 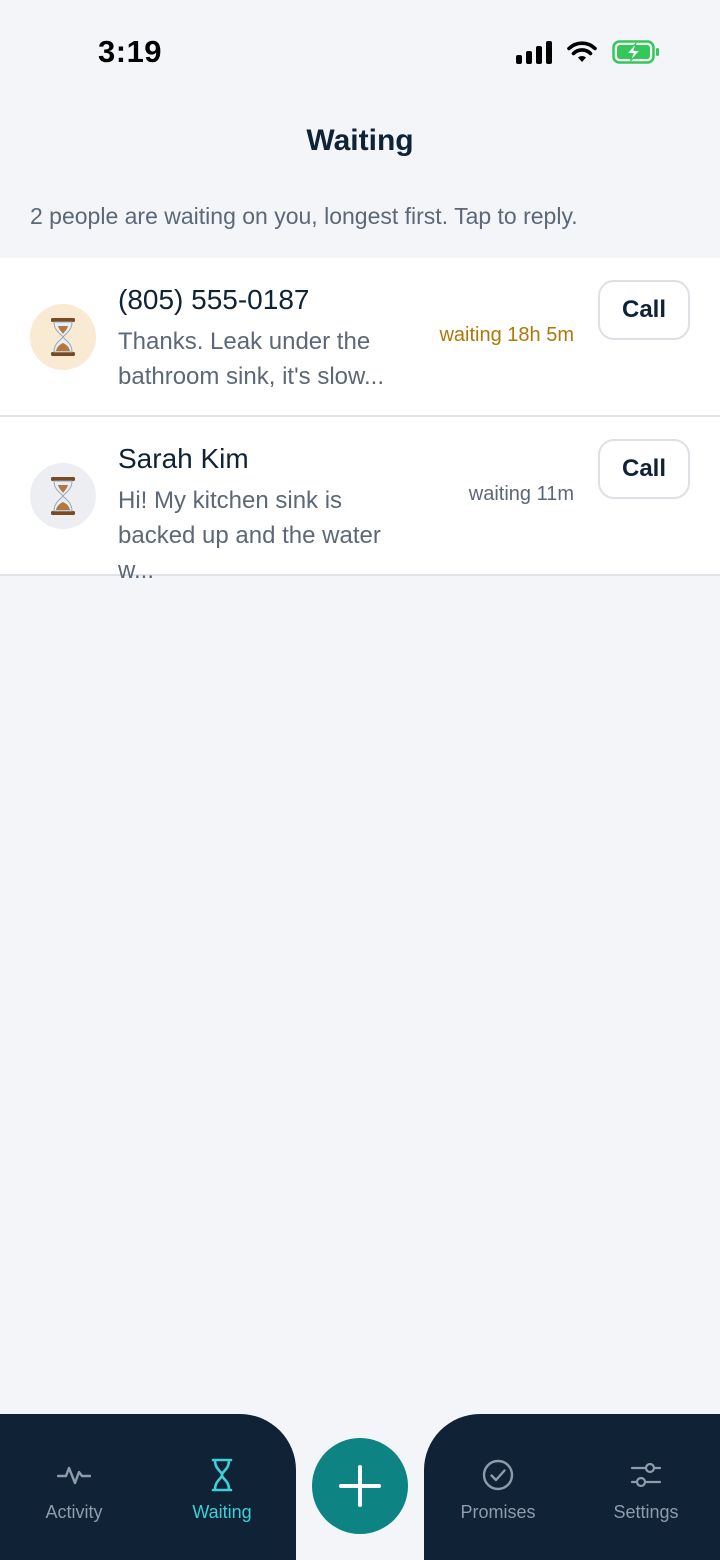 What do you see at coordinates (506, 335) in the screenshot?
I see `waiting-time: waiting 18h 5m` at bounding box center [506, 335].